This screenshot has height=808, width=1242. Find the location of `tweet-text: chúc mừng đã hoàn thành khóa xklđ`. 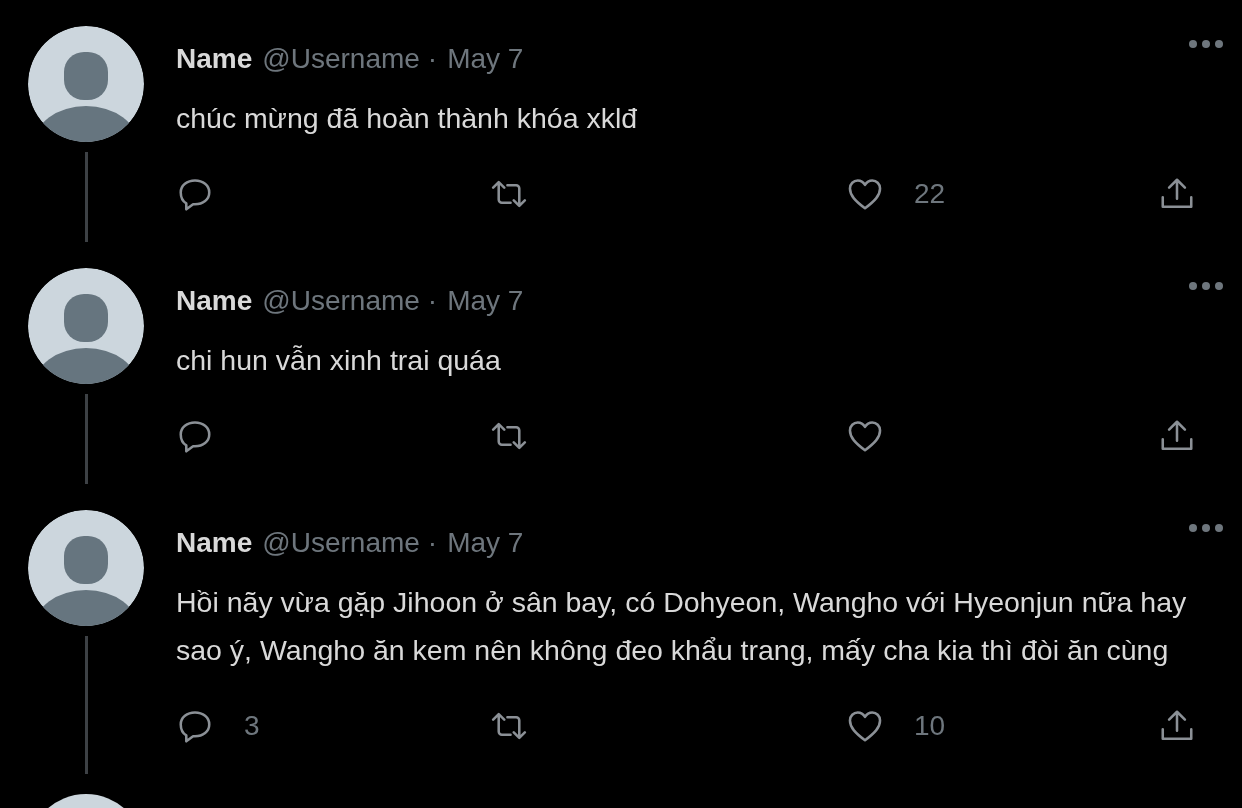

tweet-text: chúc mừng đã hoàn thành khóa xklđ is located at coordinates (407, 118).